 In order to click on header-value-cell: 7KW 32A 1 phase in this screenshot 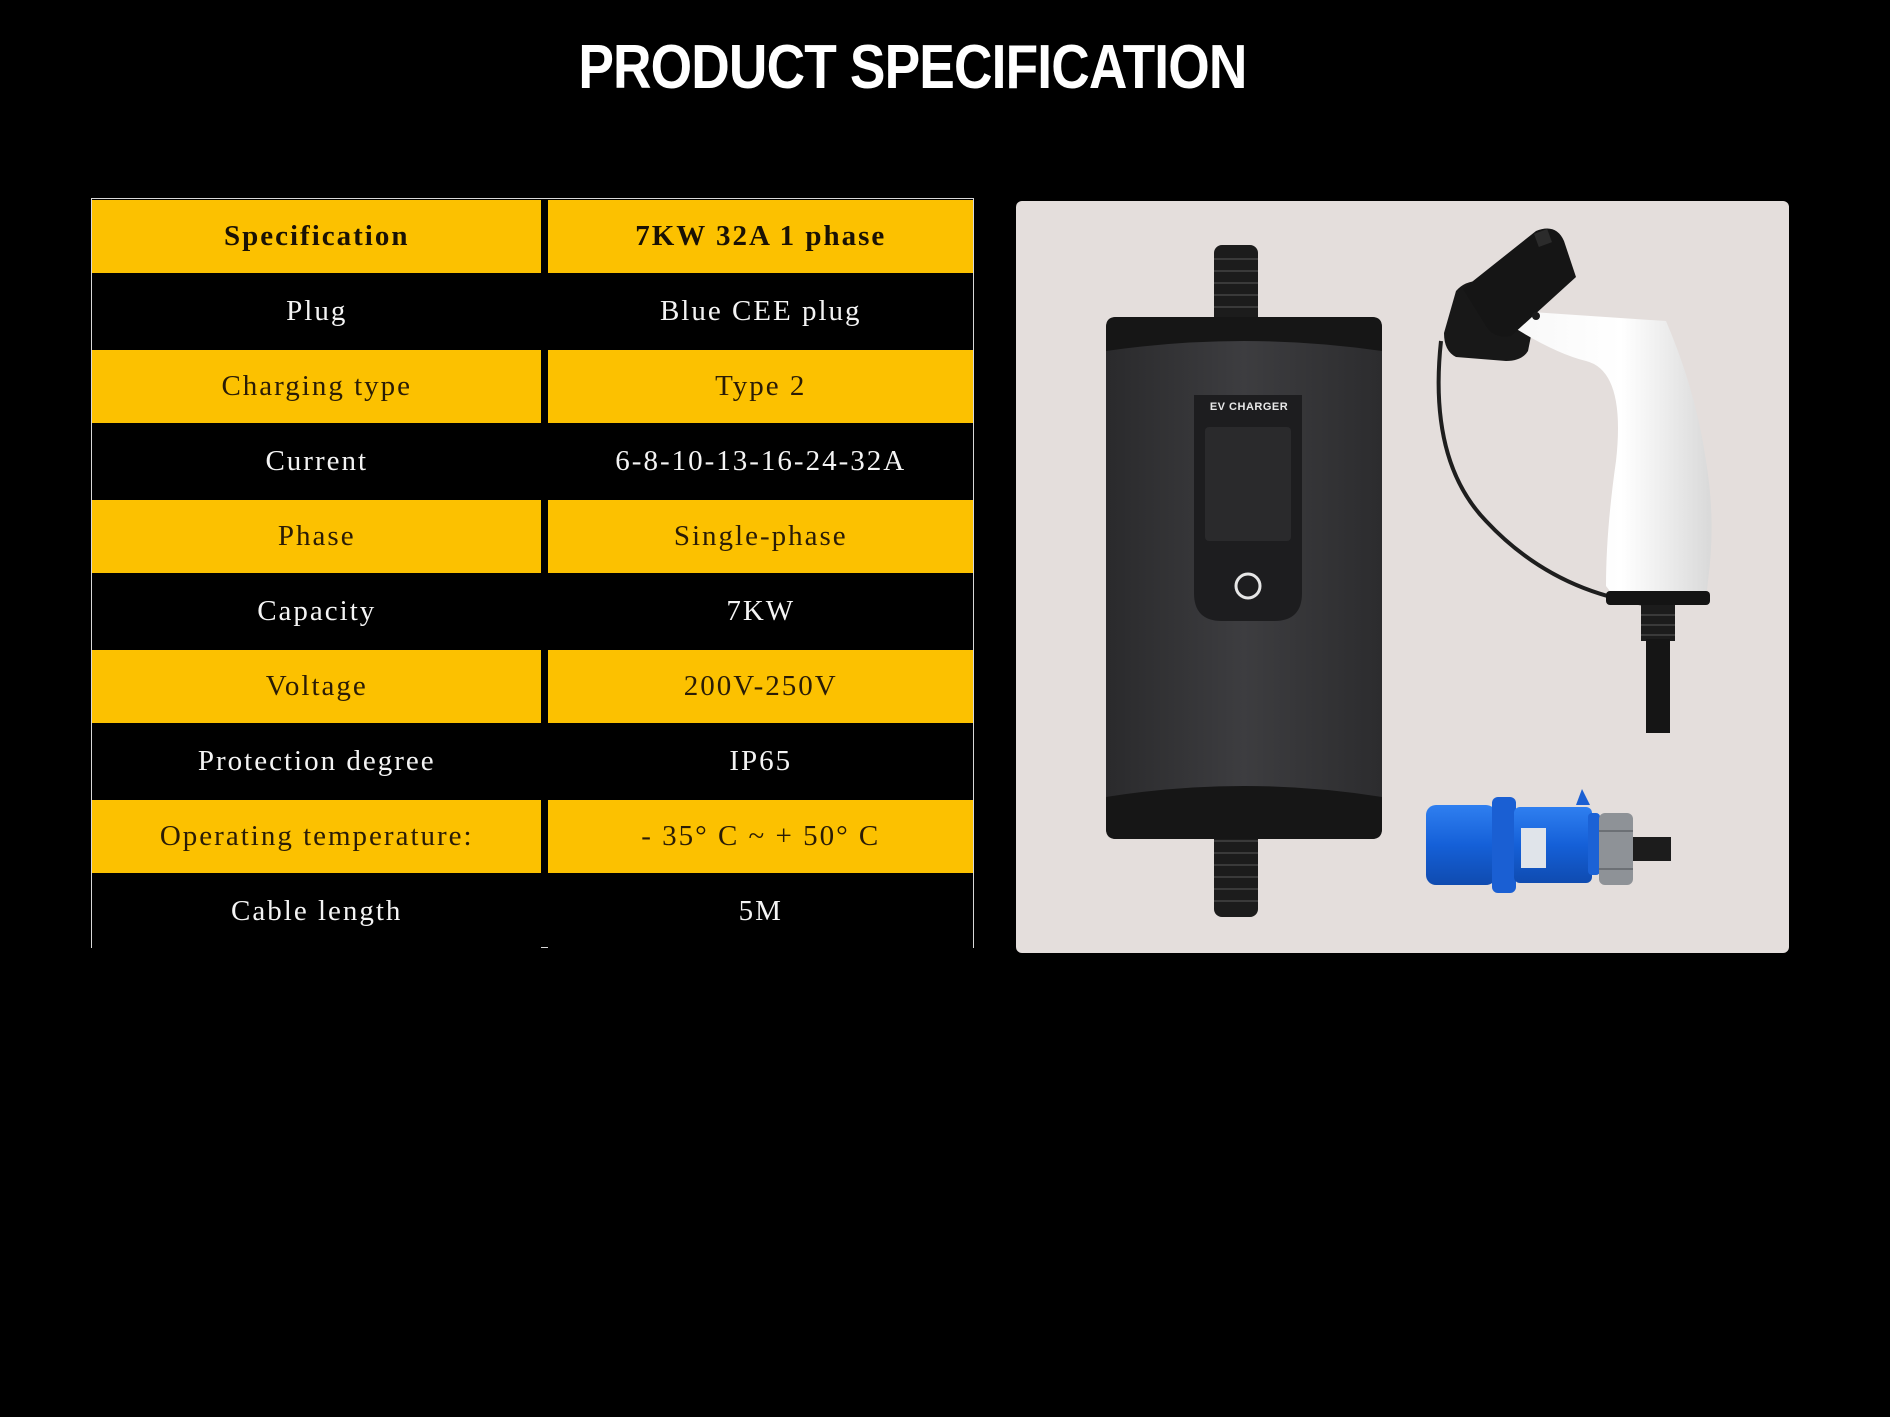, I will do `click(760, 236)`.